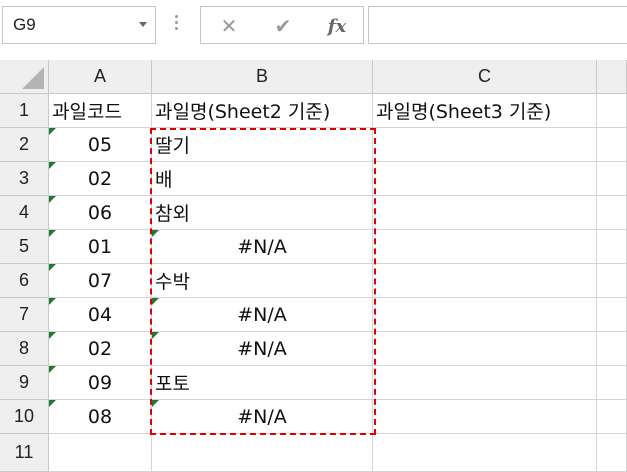 The height and width of the screenshot is (472, 627). I want to click on cell-a: 04, so click(100, 315).